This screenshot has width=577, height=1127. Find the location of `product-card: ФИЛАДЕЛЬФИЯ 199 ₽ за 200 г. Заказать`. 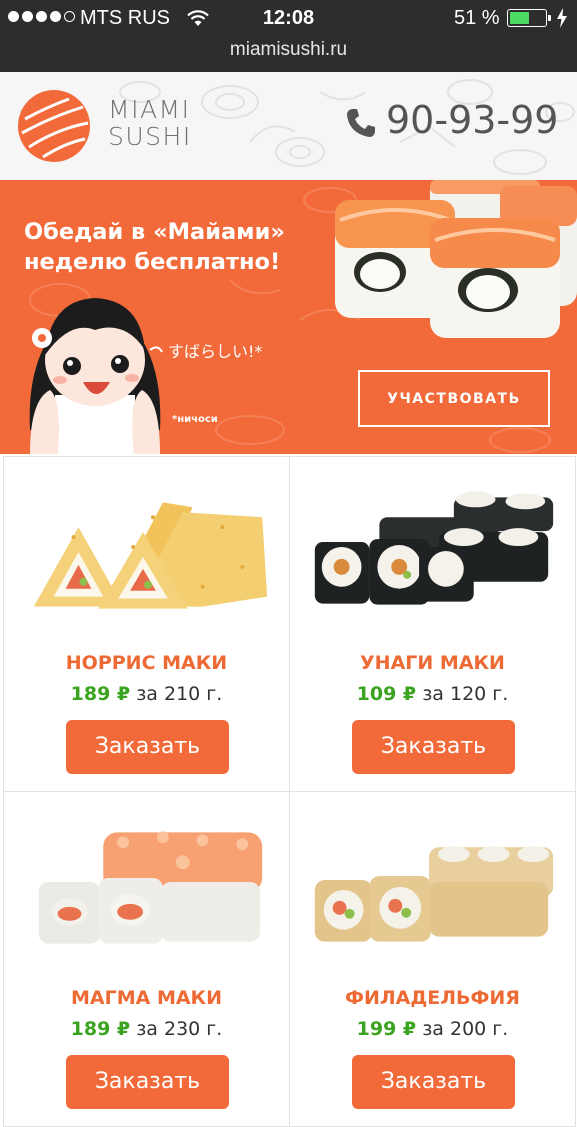

product-card: ФИЛАДЕЛЬФИЯ 199 ₽ за 200 г. Заказать is located at coordinates (432, 959).